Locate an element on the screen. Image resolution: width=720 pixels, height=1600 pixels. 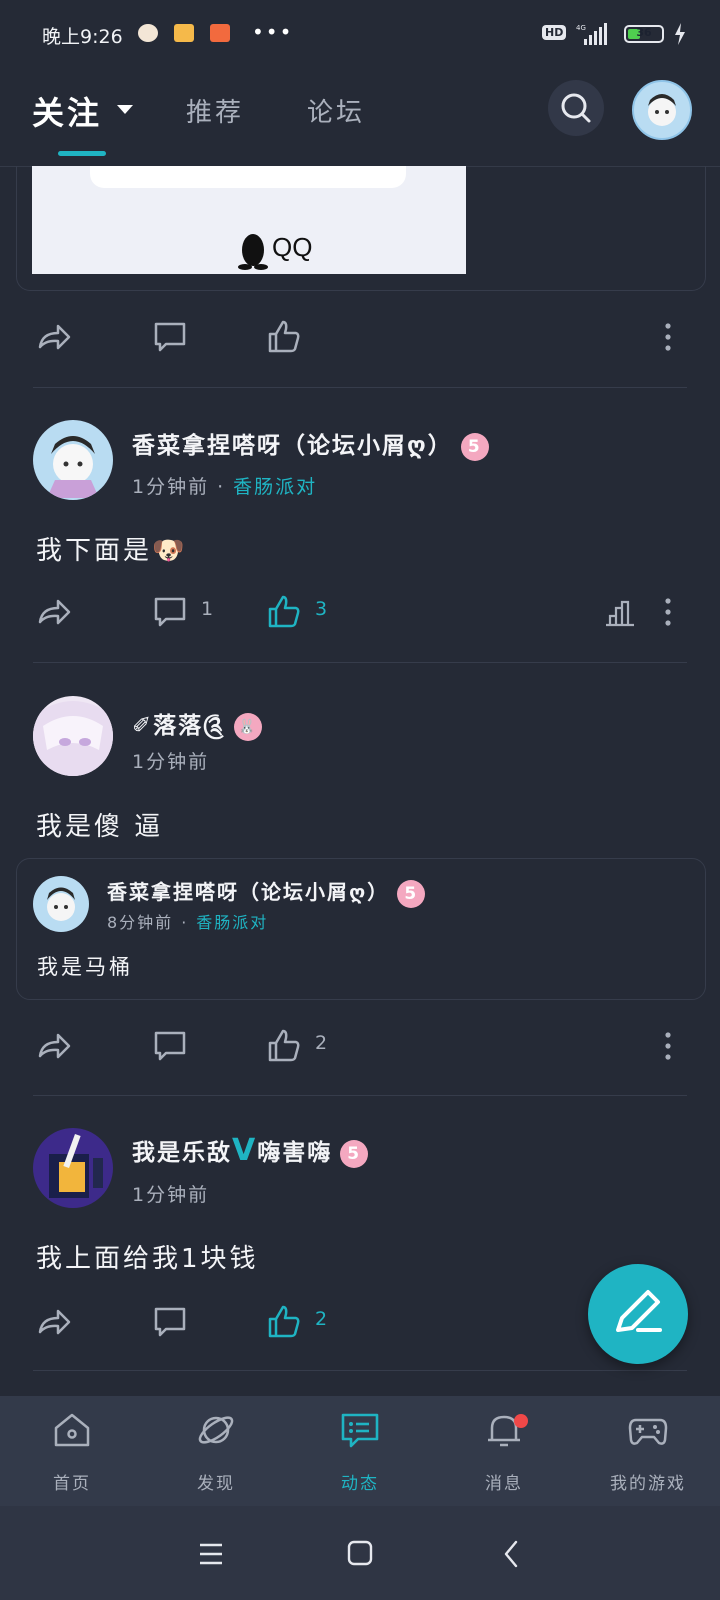
planet-icon is located at coordinates (216, 1430).